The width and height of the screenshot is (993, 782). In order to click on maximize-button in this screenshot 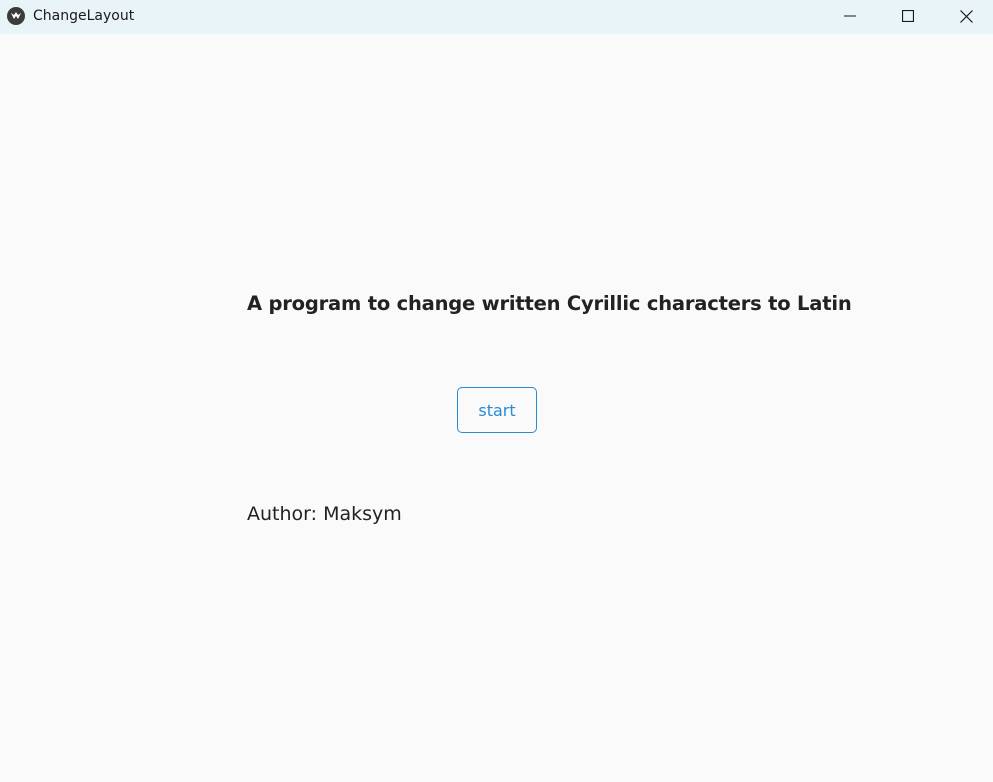, I will do `click(908, 16)`.